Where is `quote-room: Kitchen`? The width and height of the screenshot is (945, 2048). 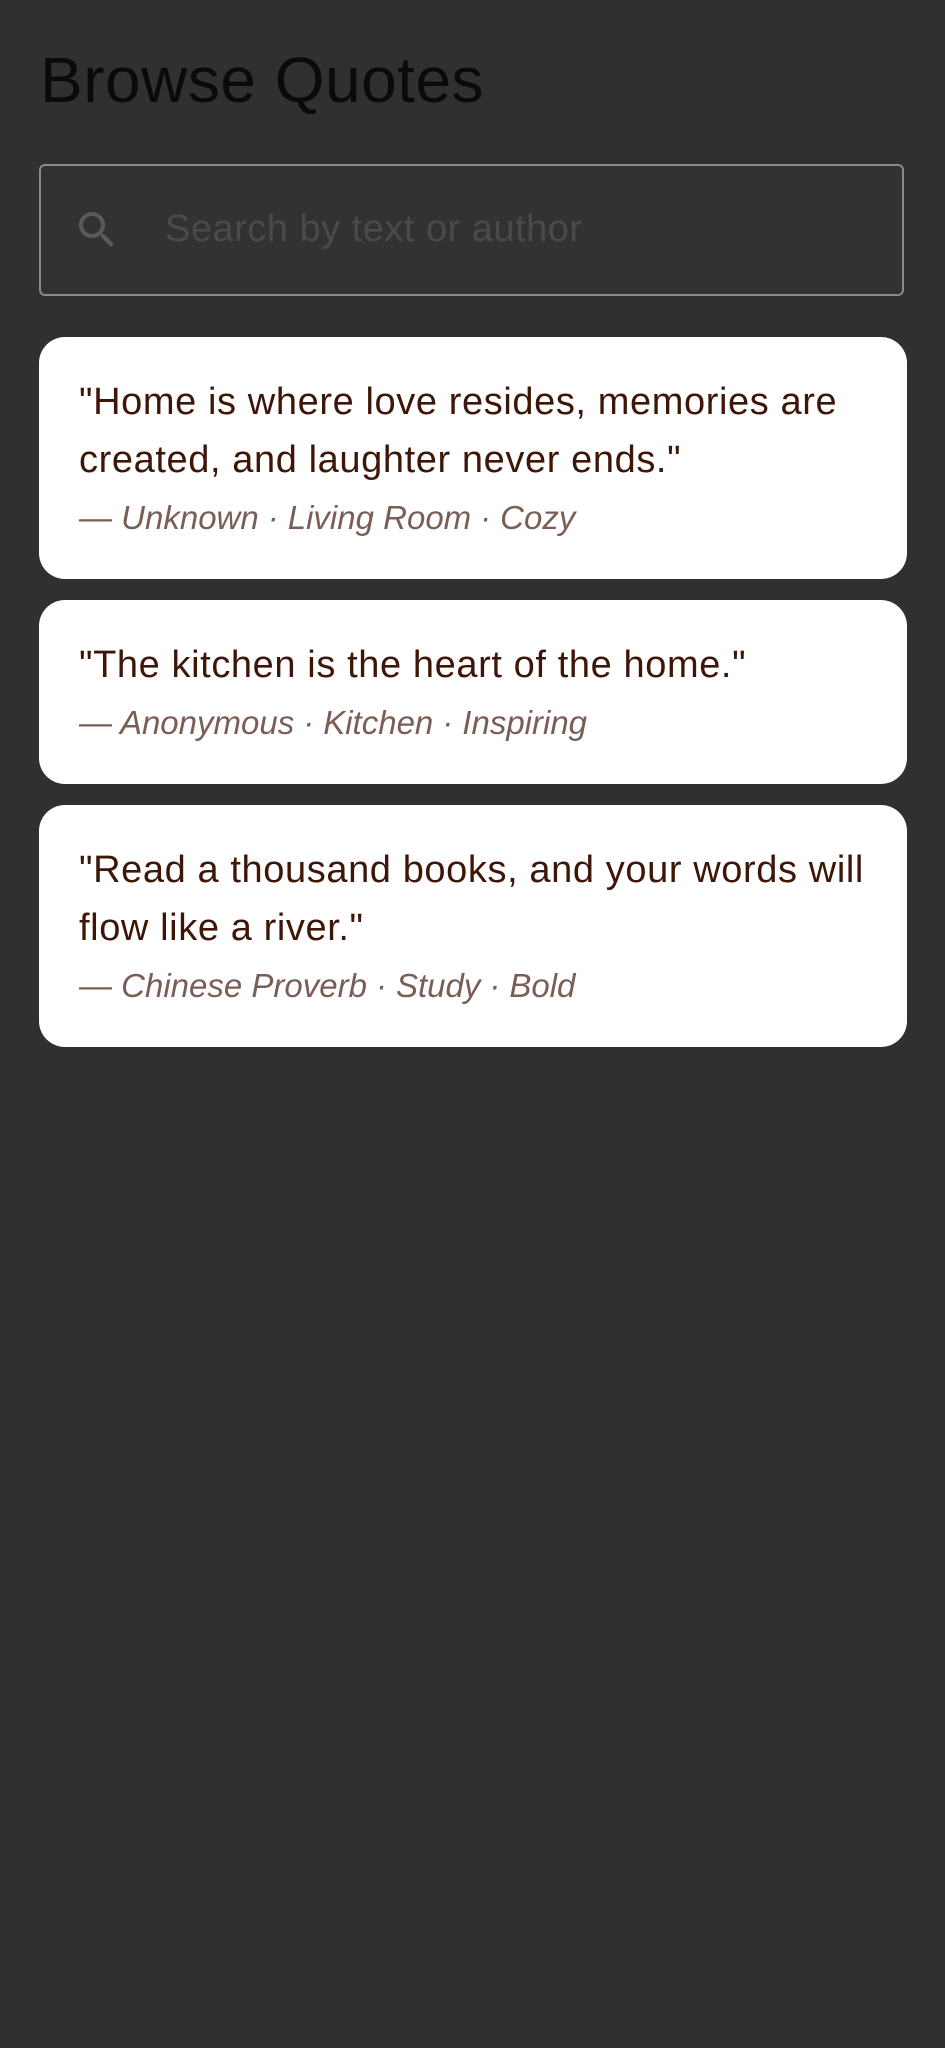
quote-room: Kitchen is located at coordinates (378, 722).